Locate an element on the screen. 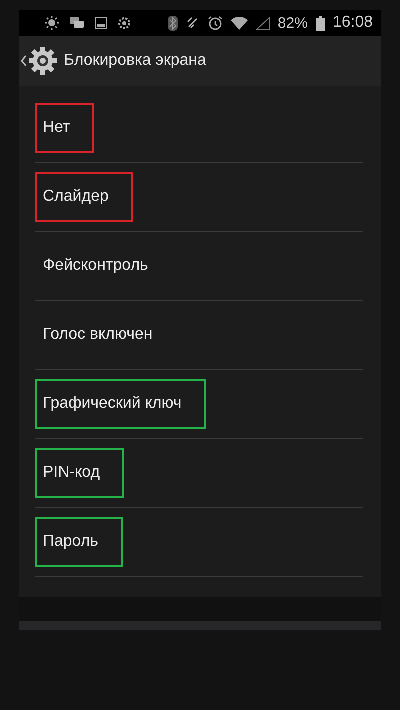 Image resolution: width=400 pixels, height=710 pixels. back-icon is located at coordinates (24, 61).